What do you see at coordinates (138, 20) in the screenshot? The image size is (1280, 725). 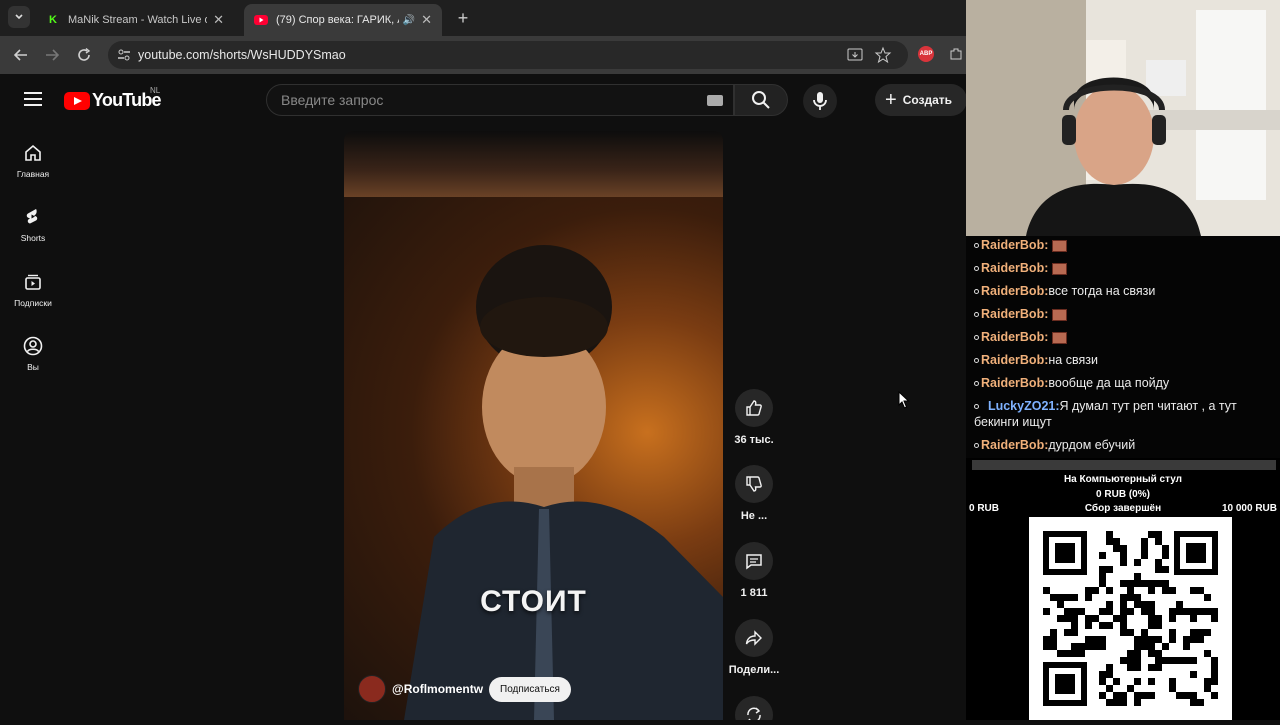 I see `tab-title: MaNik Stream - Watch Live on` at bounding box center [138, 20].